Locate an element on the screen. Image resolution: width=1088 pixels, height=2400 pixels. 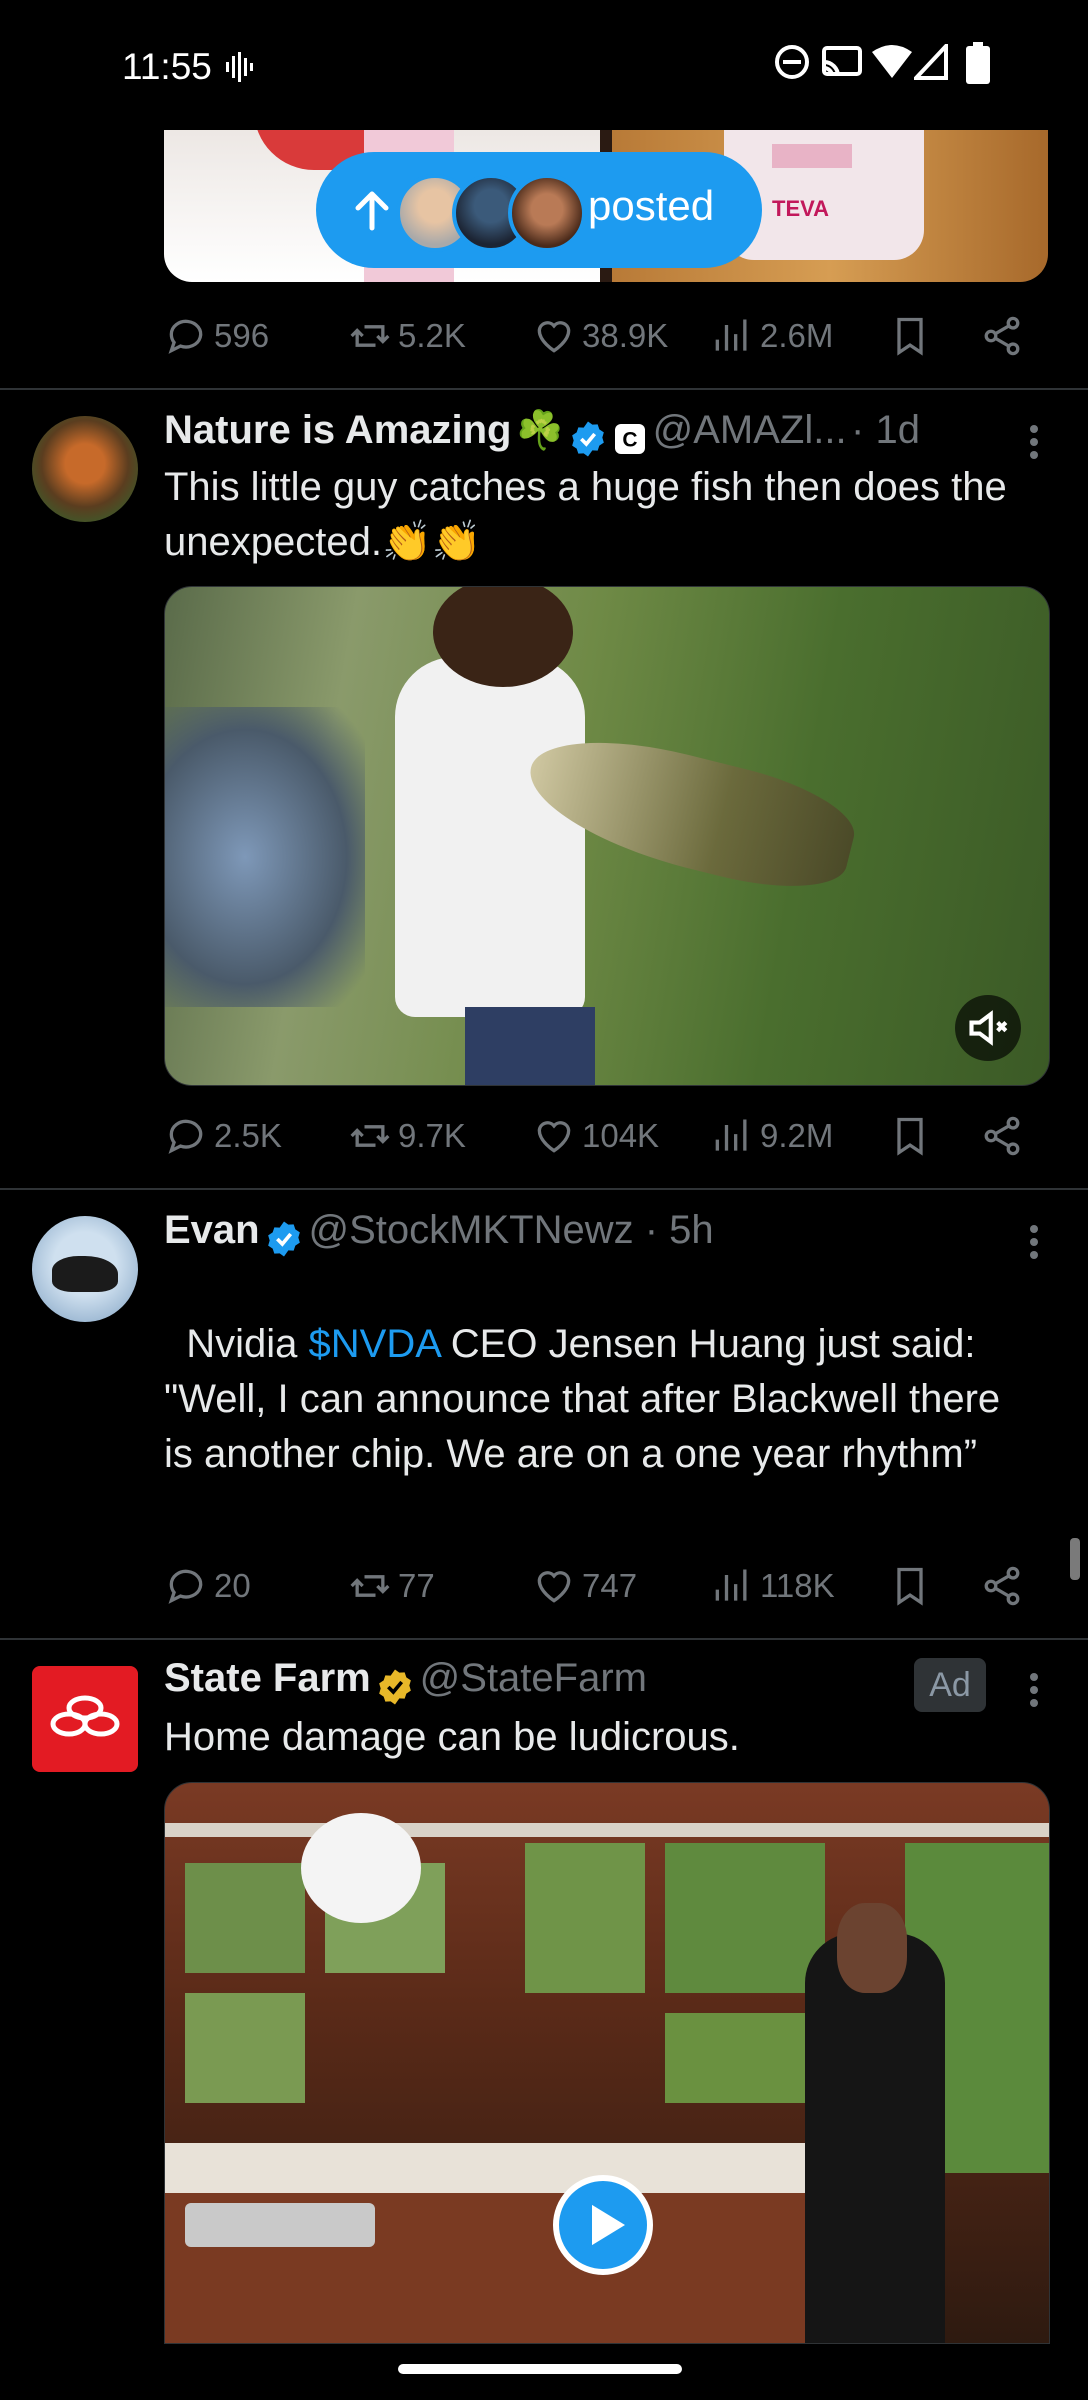
ad-badge: Ad is located at coordinates (950, 1685).